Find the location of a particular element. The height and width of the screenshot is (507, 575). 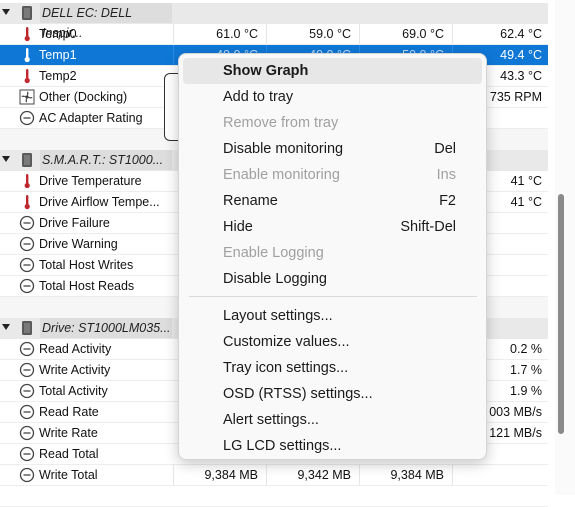

sensor-row-write-total: Write Total 9,384 MB 9,342 MB 9,384 MB is located at coordinates (274, 475).